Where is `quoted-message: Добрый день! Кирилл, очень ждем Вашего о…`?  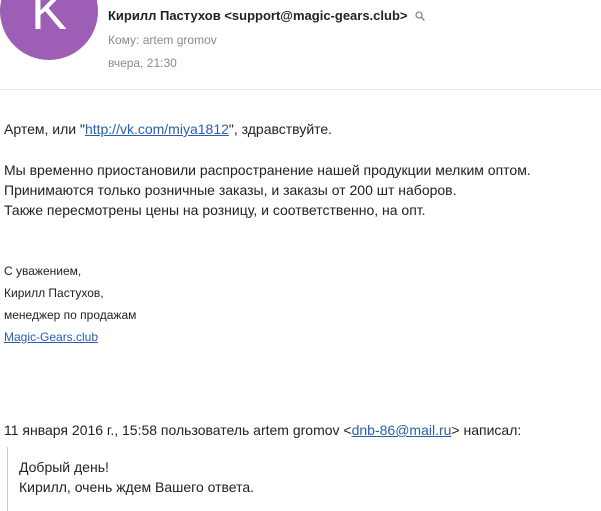
quoted-message: Добрый день! Кирилл, очень ждем Вашего о… is located at coordinates (304, 479).